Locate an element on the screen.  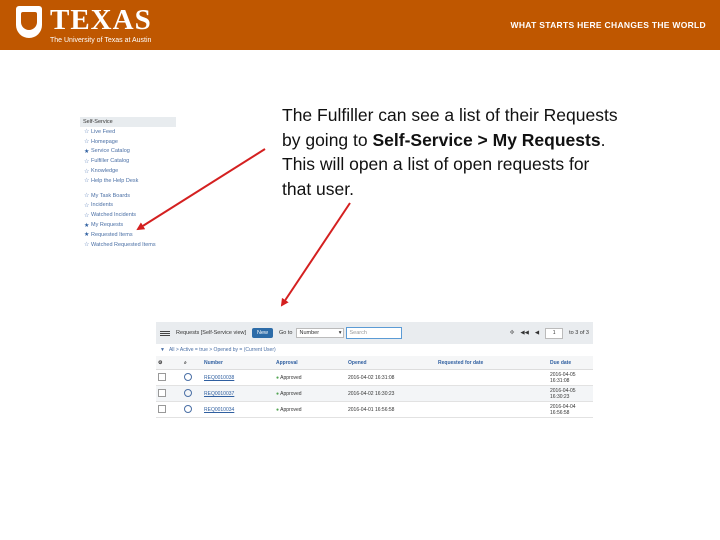
nav-item-label: Help the Help Desk is located at coordinates (115, 180).